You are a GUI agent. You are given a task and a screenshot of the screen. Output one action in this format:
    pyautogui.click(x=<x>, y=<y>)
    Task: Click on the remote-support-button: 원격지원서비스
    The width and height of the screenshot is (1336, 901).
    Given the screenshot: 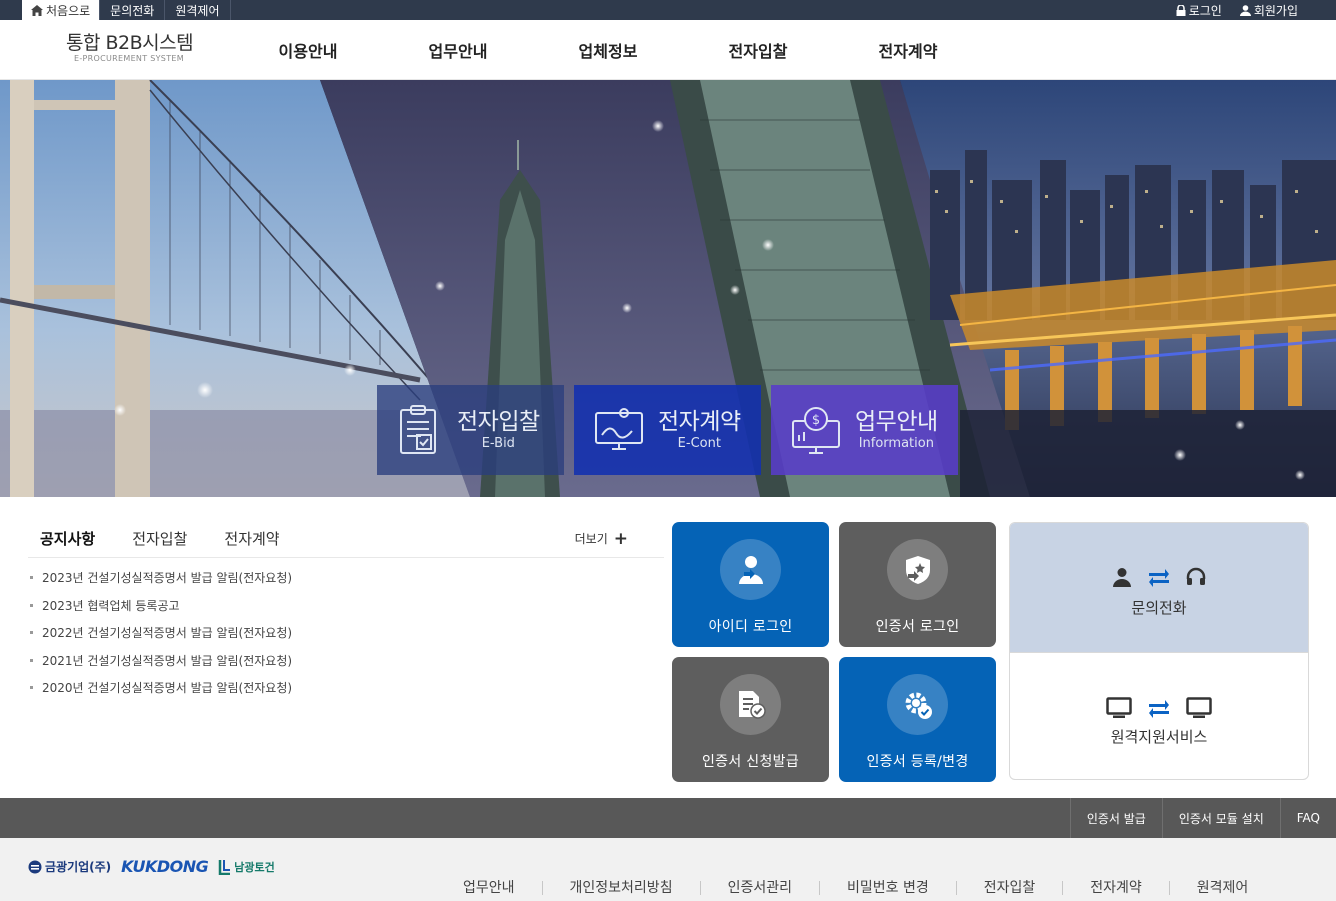 What is the action you would take?
    pyautogui.click(x=1159, y=716)
    